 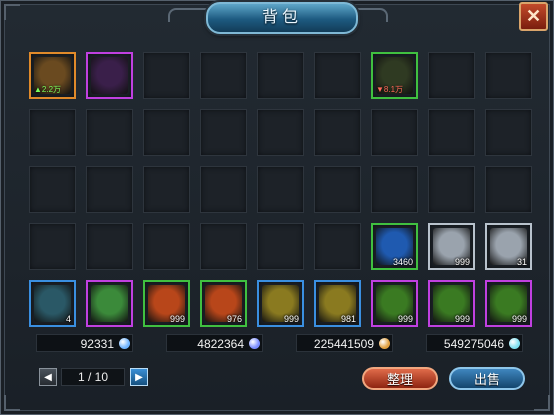 I want to click on inventory-slot-item: 976, so click(x=223, y=303).